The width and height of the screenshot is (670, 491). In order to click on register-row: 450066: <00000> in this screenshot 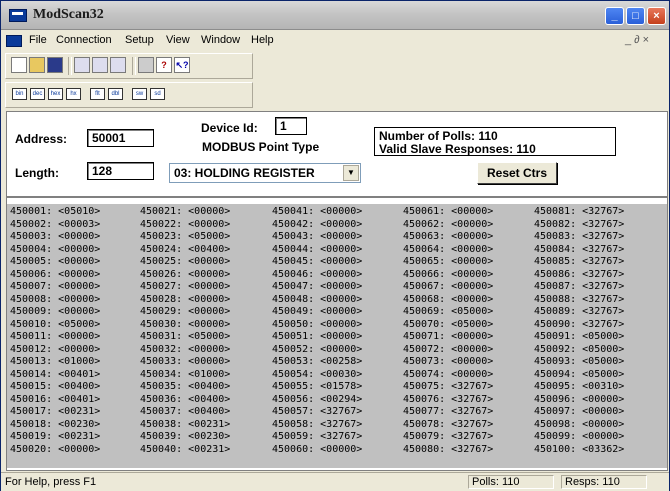, I will do `click(448, 275)`.